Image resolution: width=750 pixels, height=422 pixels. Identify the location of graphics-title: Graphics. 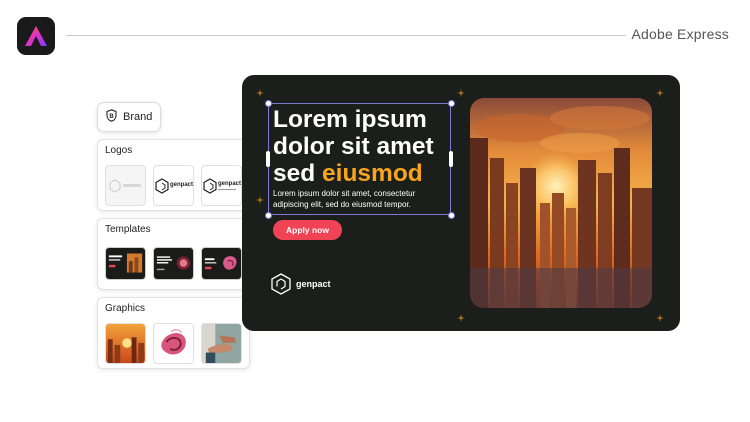
(125, 308).